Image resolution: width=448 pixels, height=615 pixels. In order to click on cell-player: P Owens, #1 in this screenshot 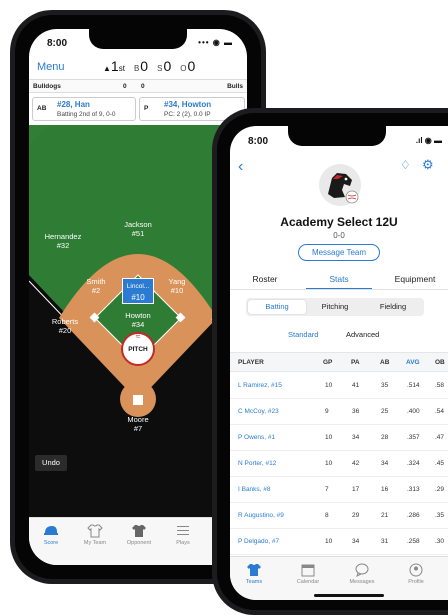, I will do `click(256, 437)`.